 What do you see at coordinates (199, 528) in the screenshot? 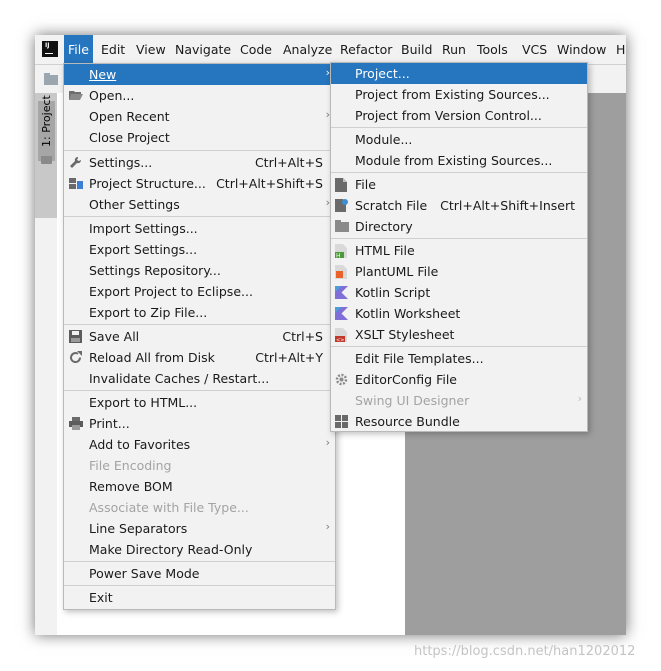
I see `file-menu-line-separators: Line Separators ›` at bounding box center [199, 528].